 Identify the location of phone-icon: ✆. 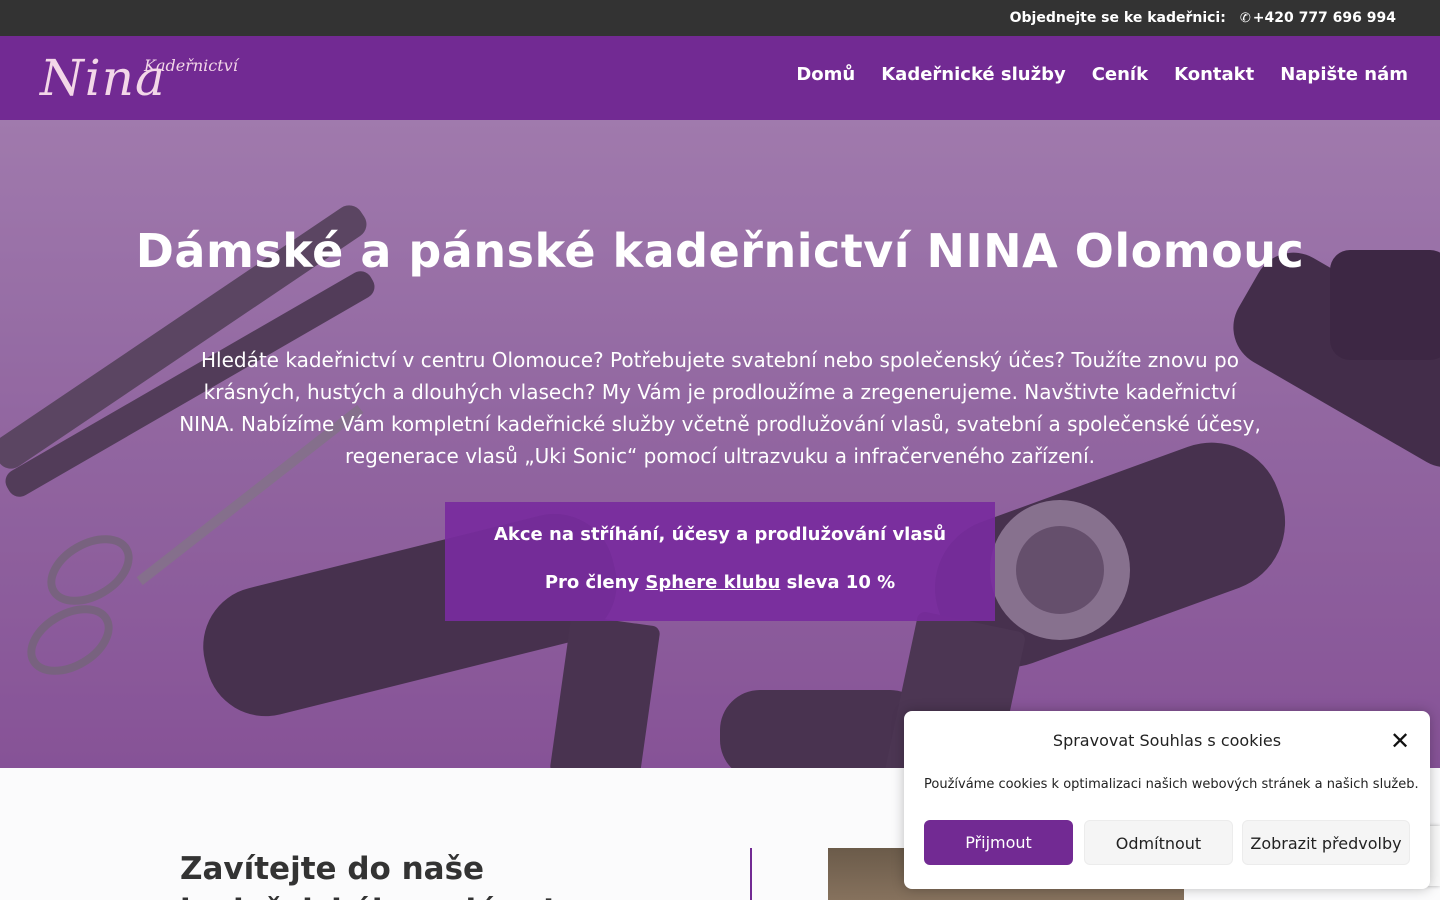
(1245, 18).